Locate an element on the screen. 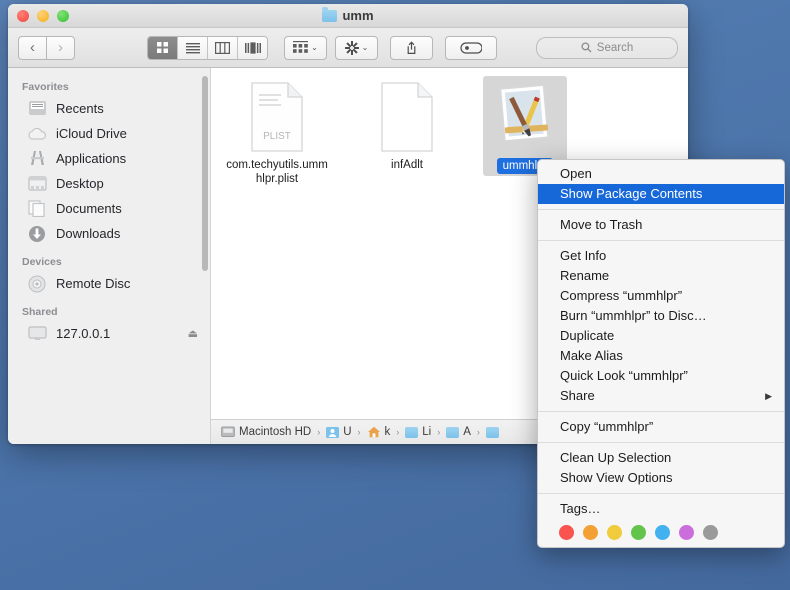  sidebar-item-downloads: Downloads is located at coordinates (109, 233).